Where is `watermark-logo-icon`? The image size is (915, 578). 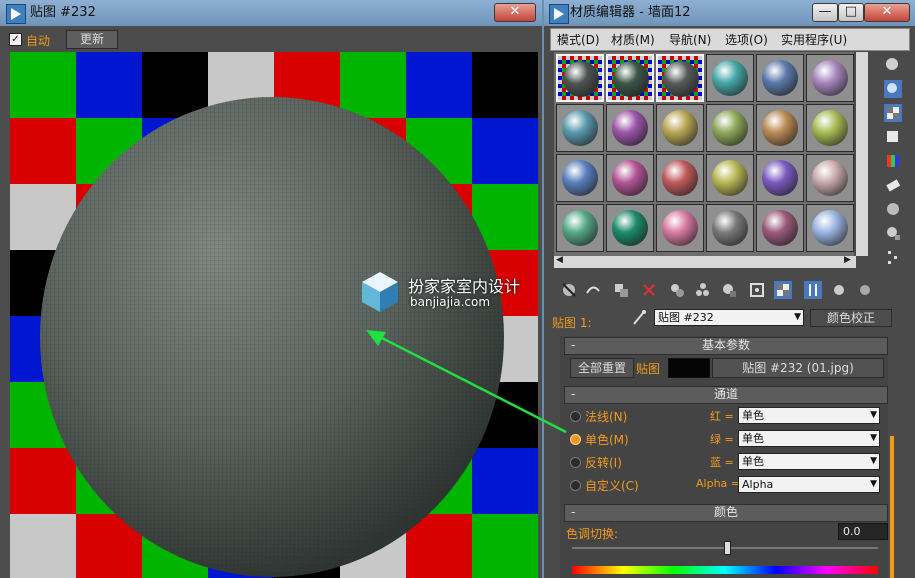
watermark-logo-icon is located at coordinates (380, 292).